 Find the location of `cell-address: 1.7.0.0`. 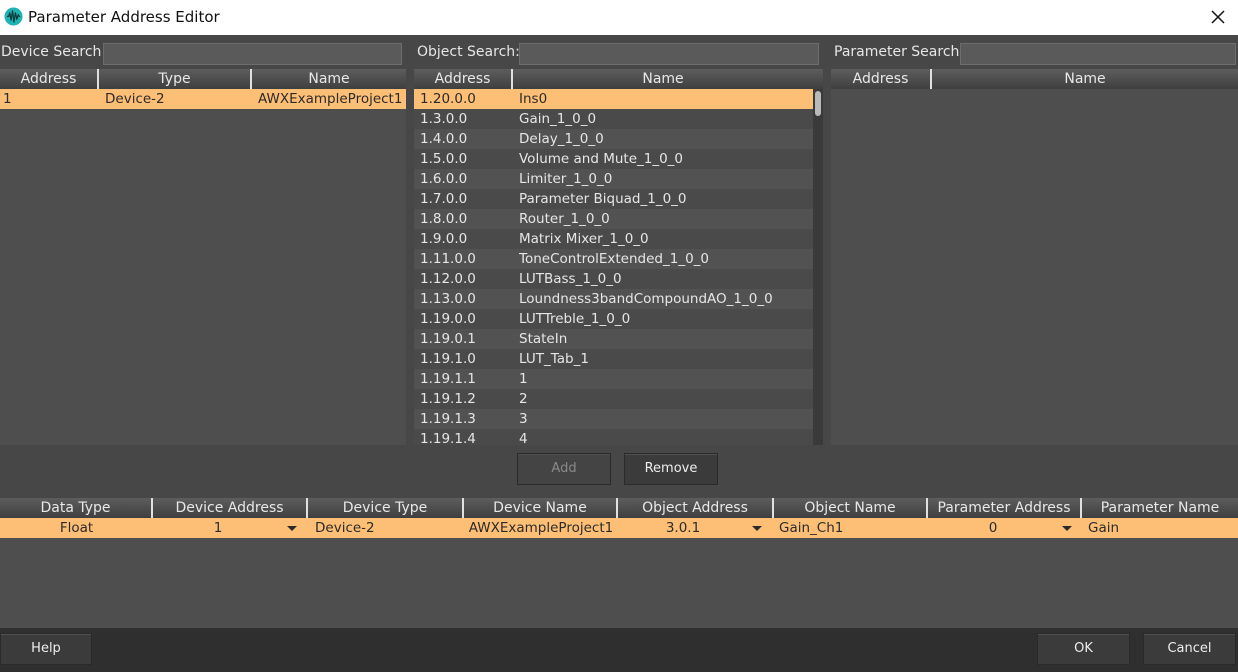

cell-address: 1.7.0.0 is located at coordinates (444, 199).